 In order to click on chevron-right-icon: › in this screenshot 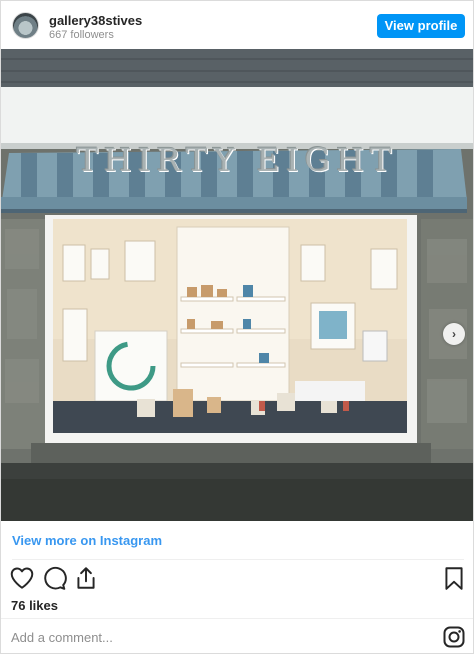, I will do `click(454, 334)`.